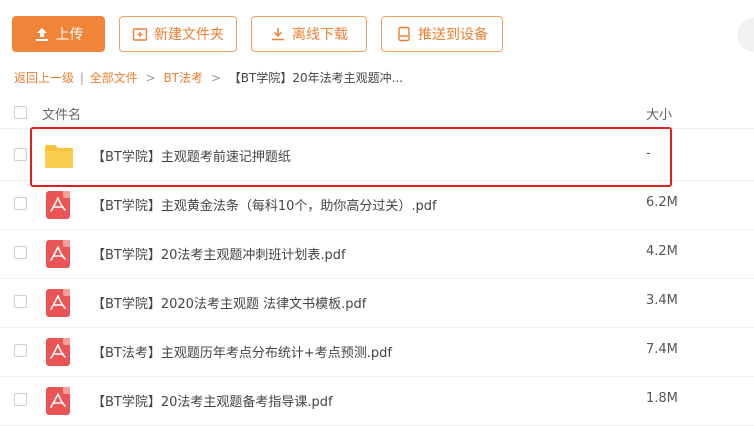 The width and height of the screenshot is (754, 426). I want to click on new-folder-icon, so click(140, 34).